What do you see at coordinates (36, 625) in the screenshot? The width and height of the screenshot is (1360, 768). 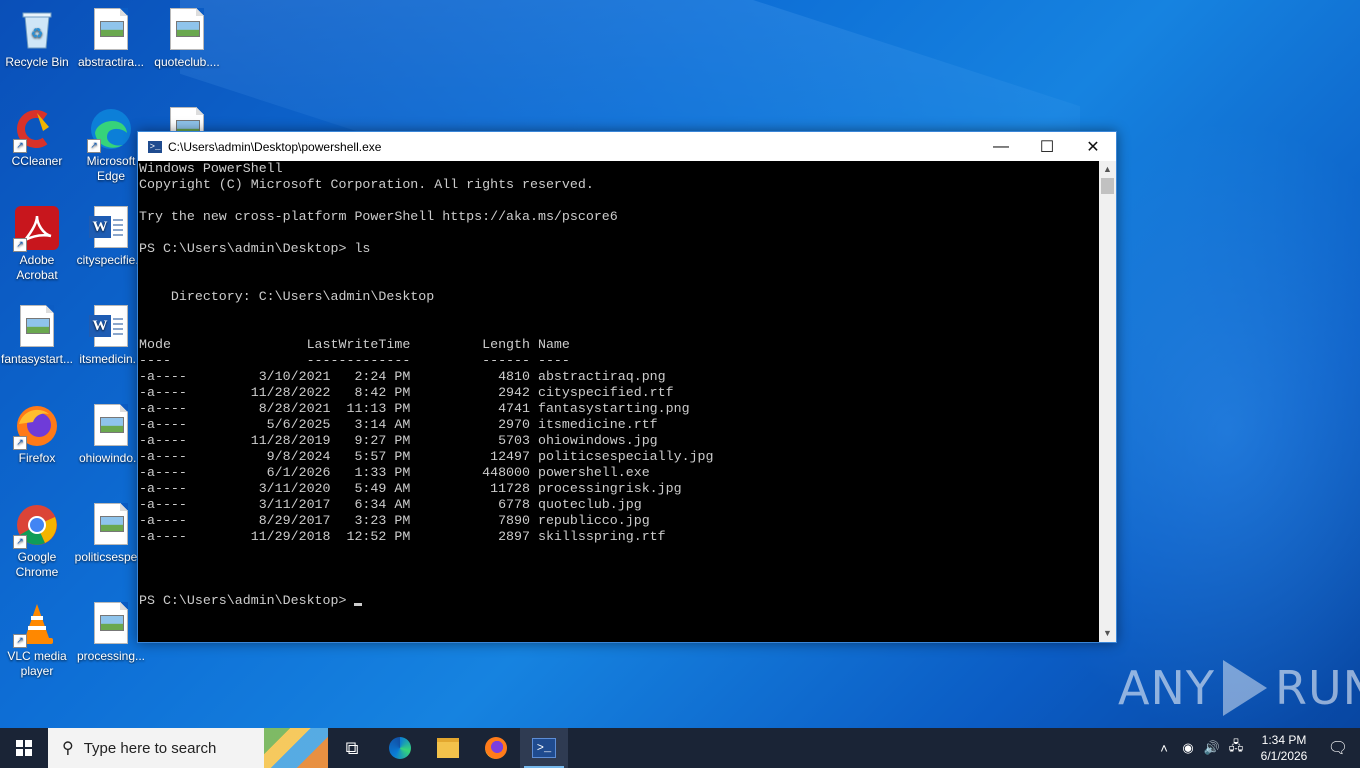 I see `vlc-cone-icon: ↗` at bounding box center [36, 625].